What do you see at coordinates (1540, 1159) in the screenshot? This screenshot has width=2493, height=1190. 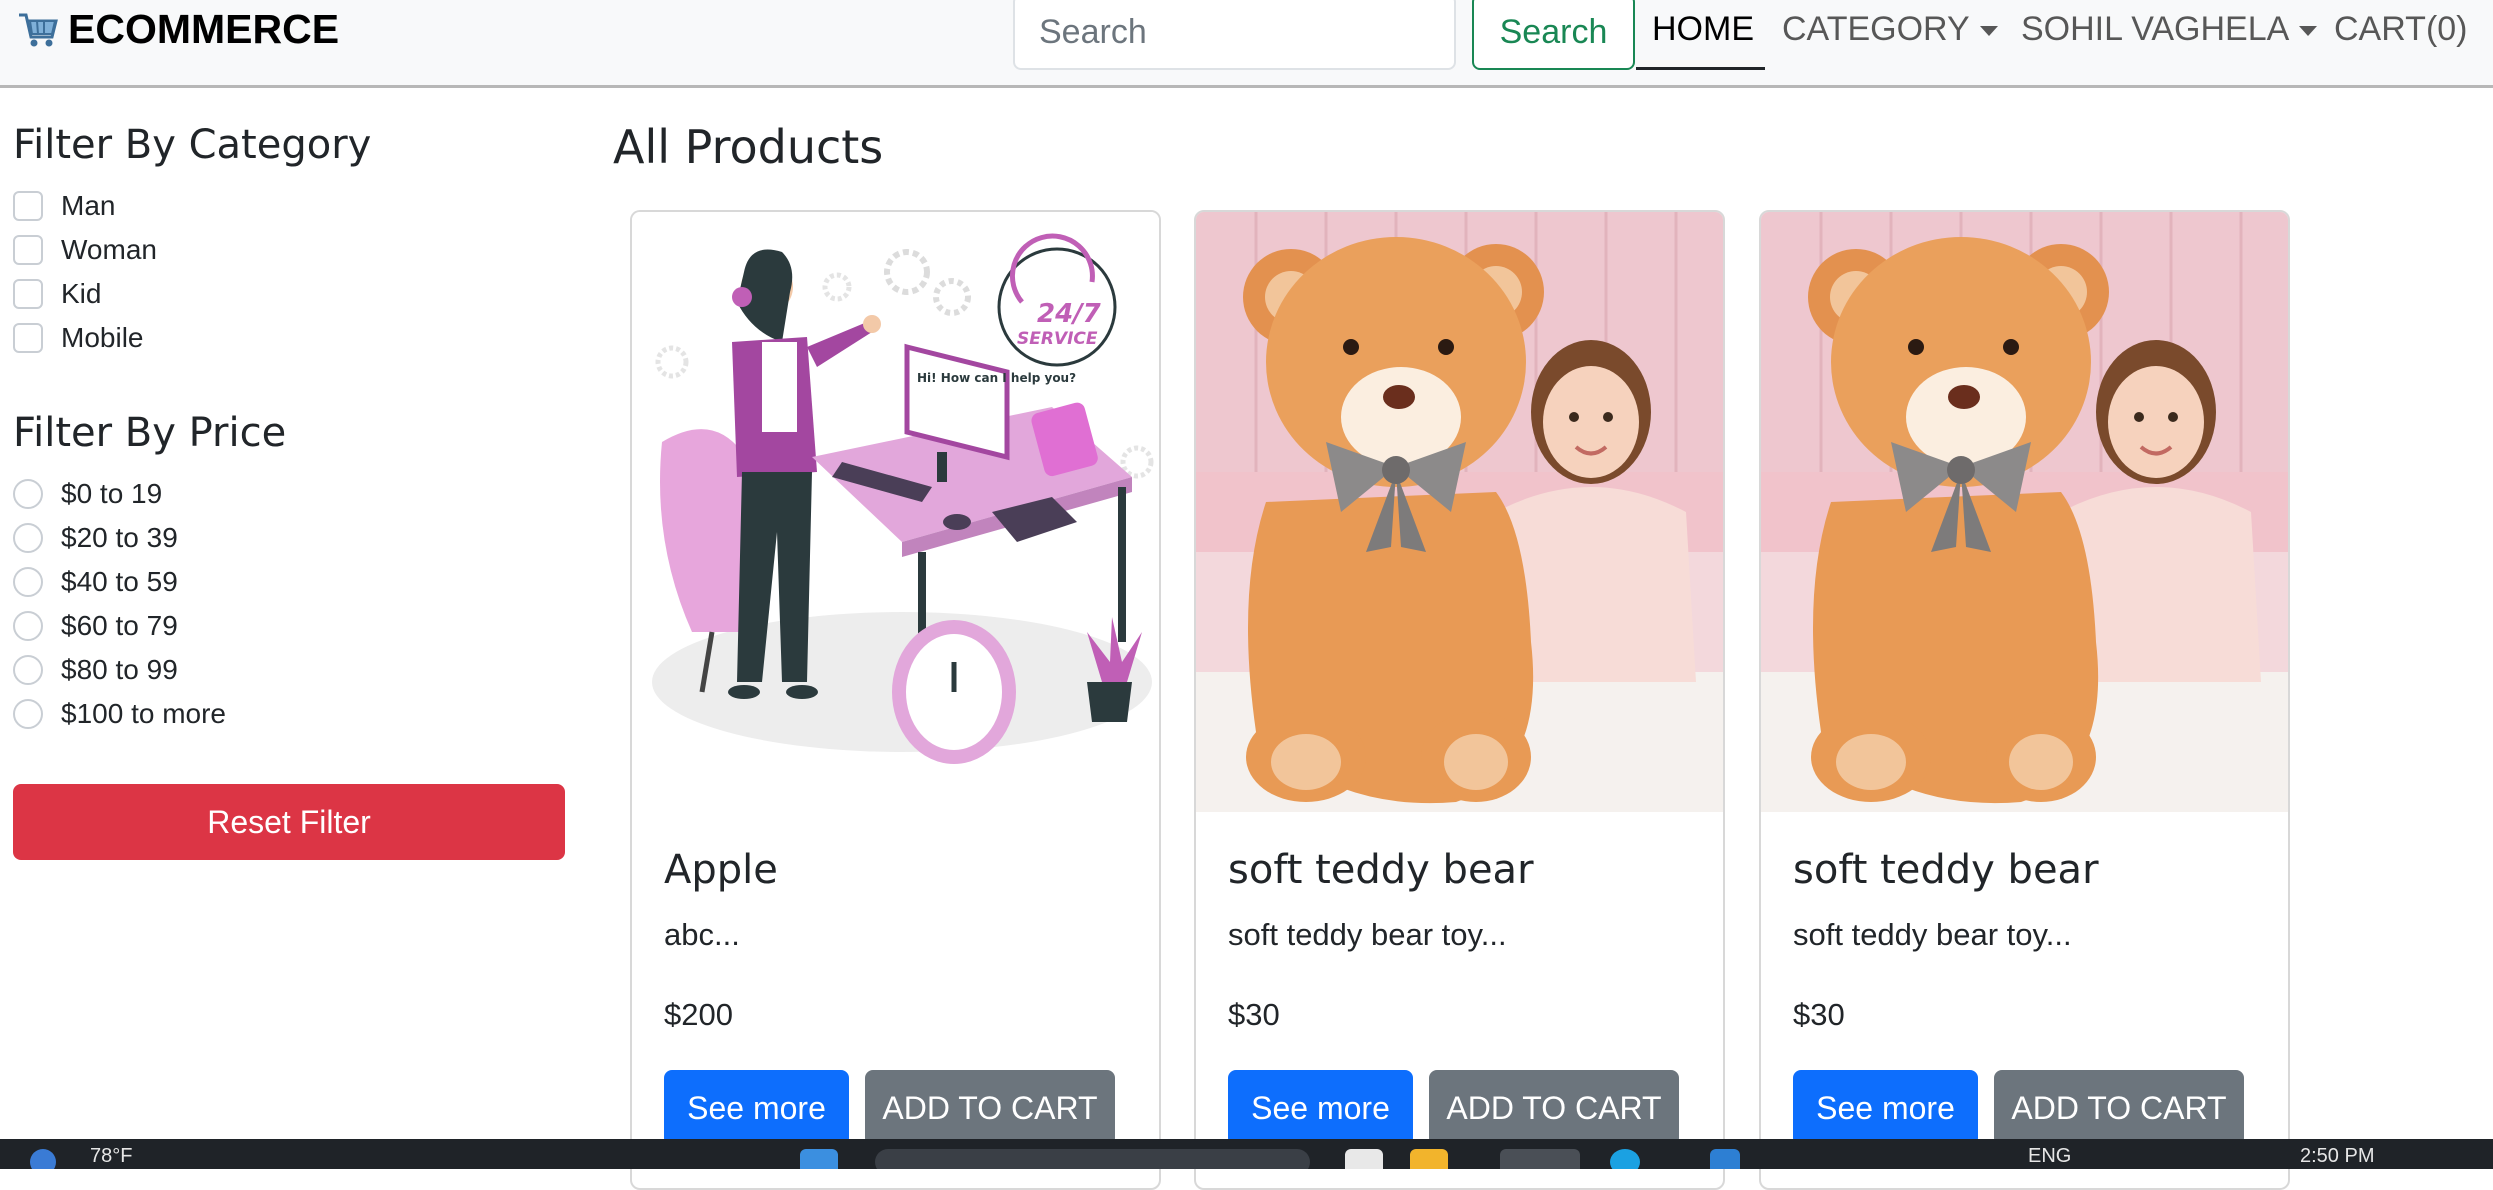 I see `chrome-icon` at bounding box center [1540, 1159].